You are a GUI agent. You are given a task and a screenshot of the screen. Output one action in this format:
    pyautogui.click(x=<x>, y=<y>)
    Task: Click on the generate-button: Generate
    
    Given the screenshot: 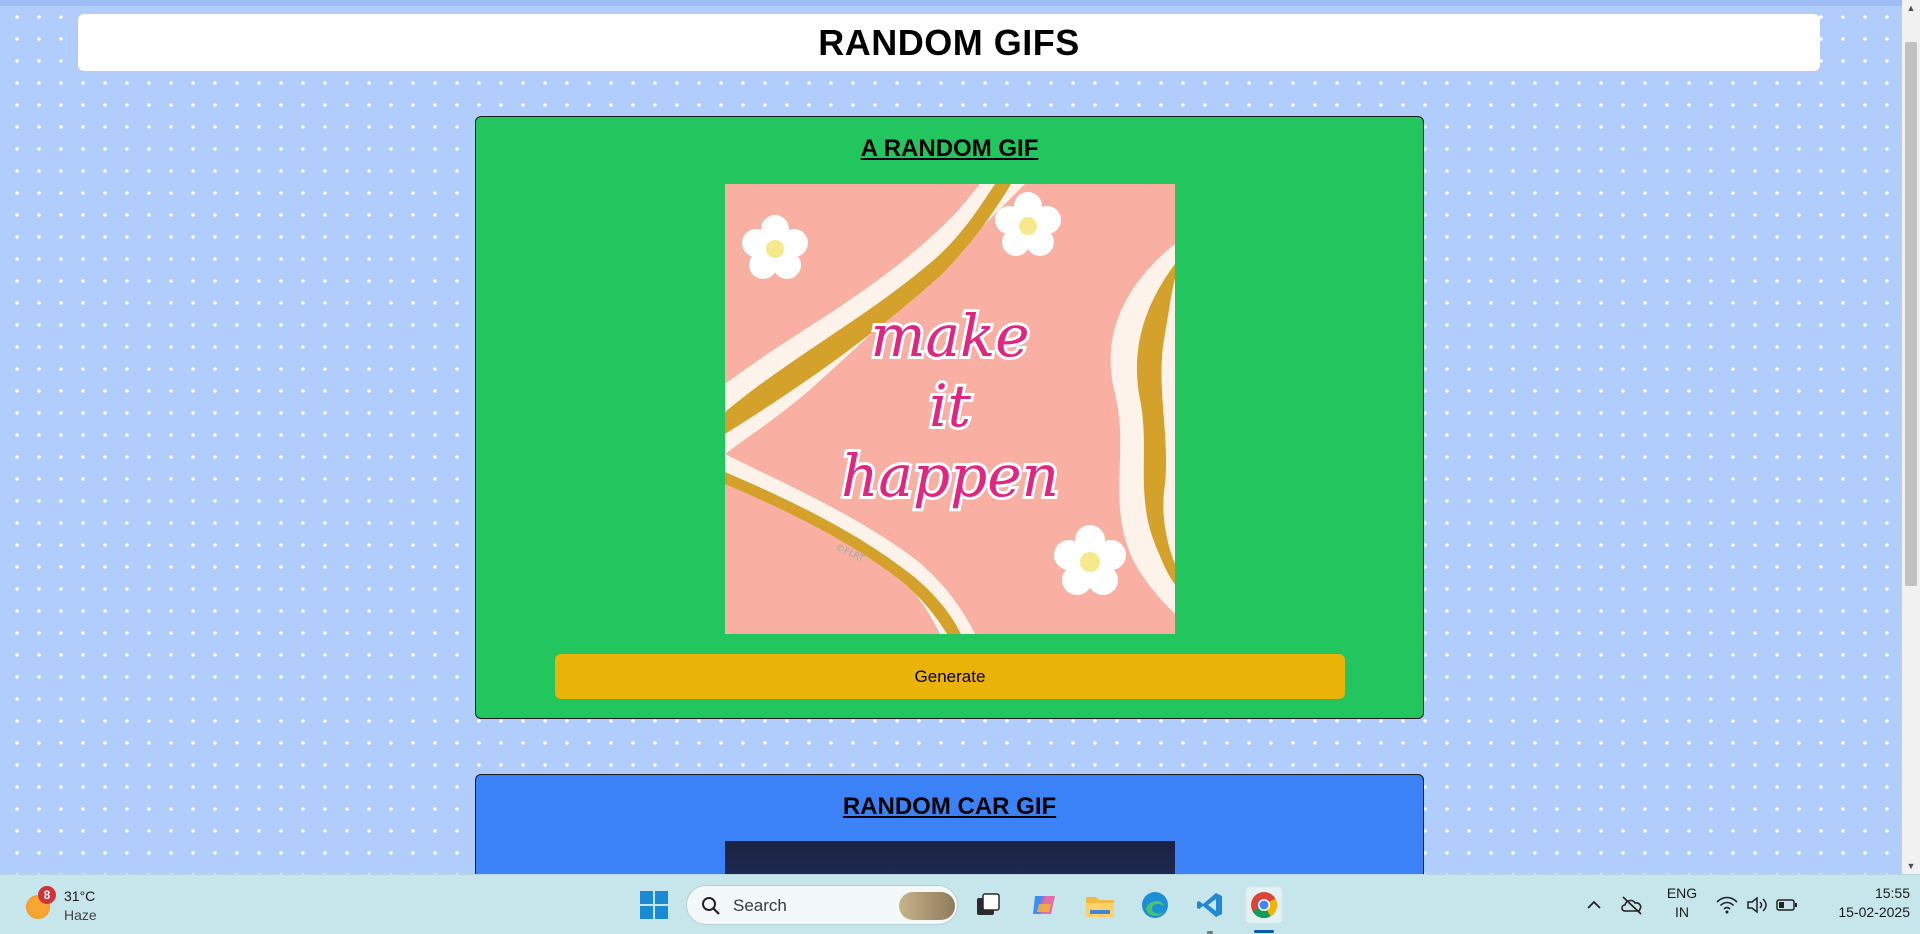 What is the action you would take?
    pyautogui.click(x=950, y=676)
    